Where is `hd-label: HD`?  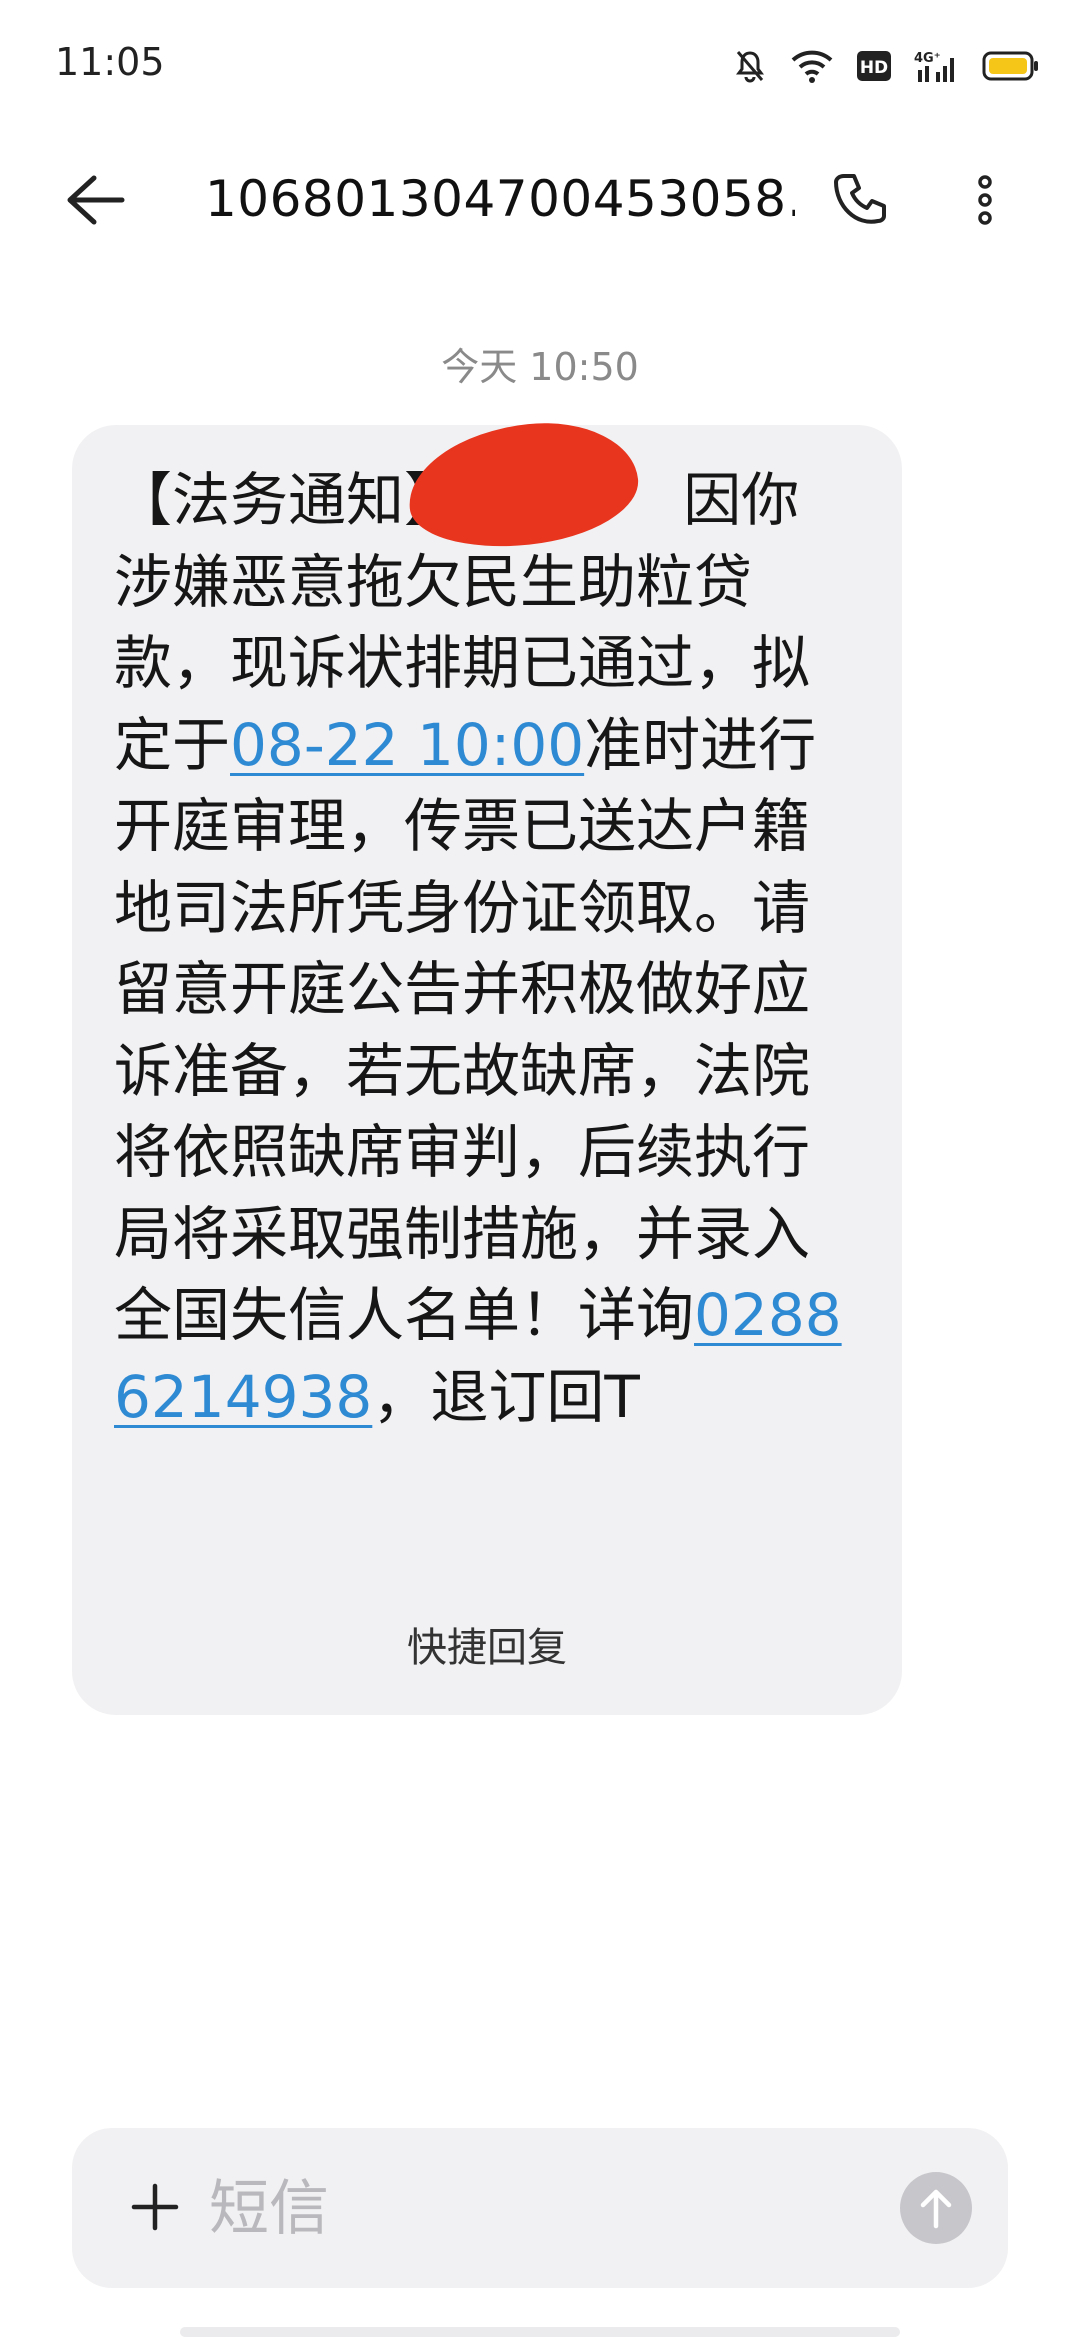
hd-label: HD is located at coordinates (874, 68).